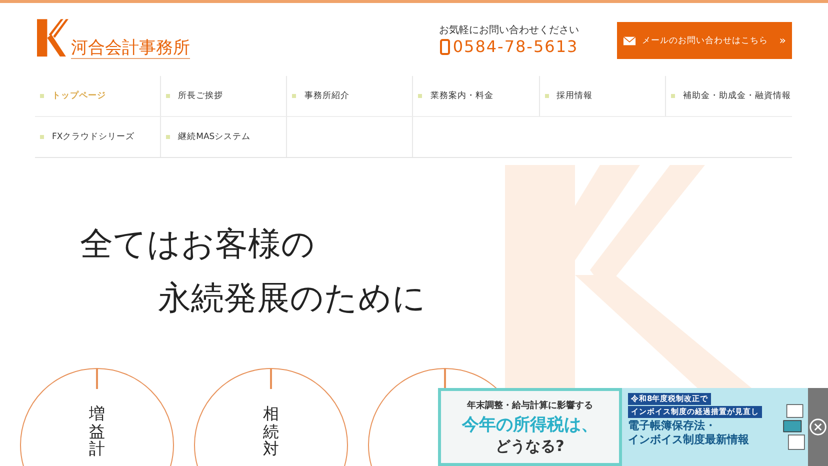 The image size is (828, 466). What do you see at coordinates (530, 425) in the screenshot?
I see `banner-headline: 今年の所得税は、` at bounding box center [530, 425].